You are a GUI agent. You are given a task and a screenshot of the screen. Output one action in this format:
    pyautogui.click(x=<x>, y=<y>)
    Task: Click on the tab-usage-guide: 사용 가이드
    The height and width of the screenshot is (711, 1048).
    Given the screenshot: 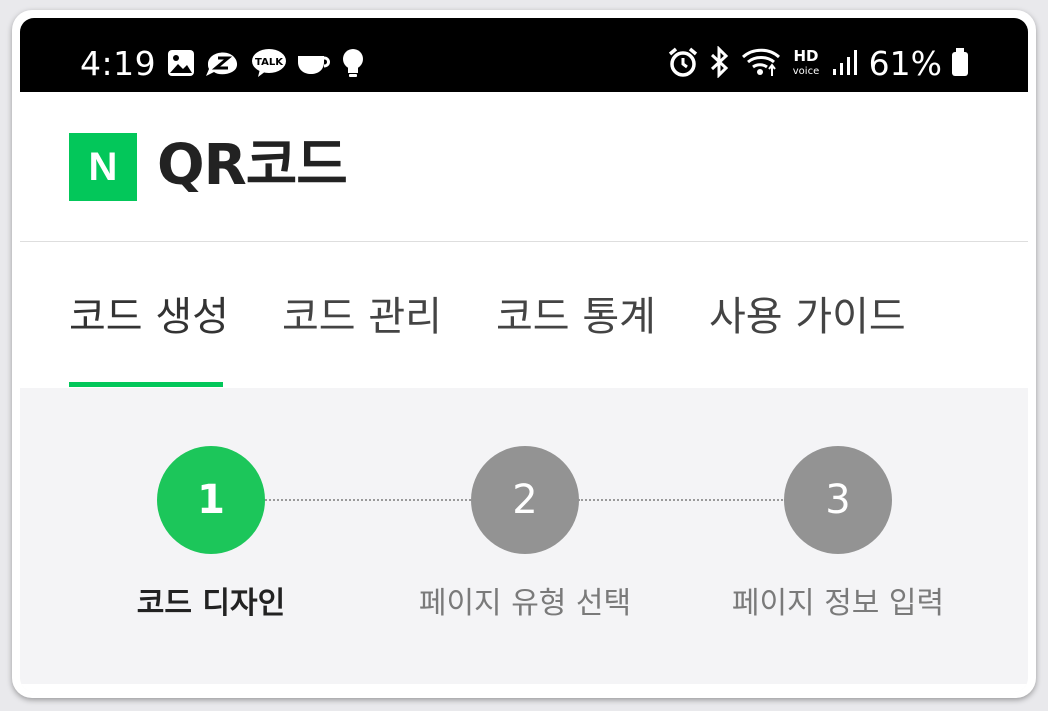 What is the action you would take?
    pyautogui.click(x=807, y=317)
    